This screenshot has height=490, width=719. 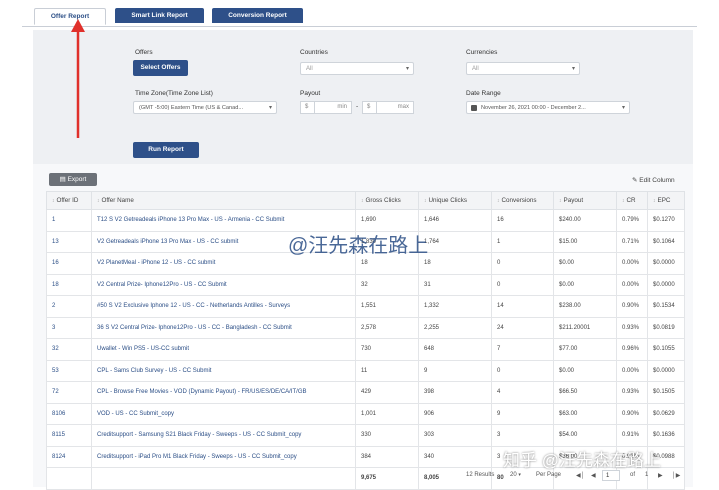 What do you see at coordinates (77, 179) in the screenshot?
I see `export-label: Export` at bounding box center [77, 179].